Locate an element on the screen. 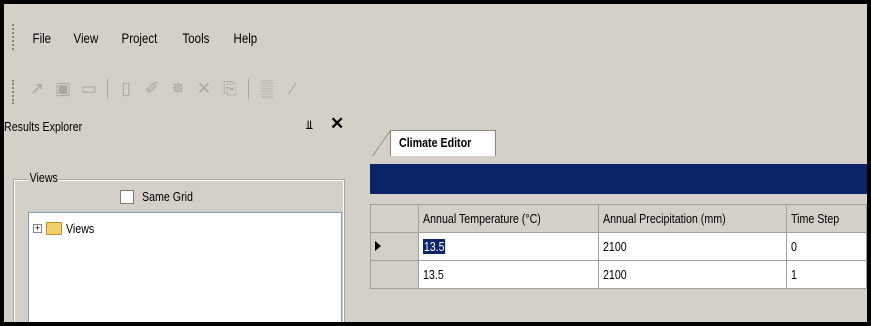  menu-help: Help is located at coordinates (246, 38).